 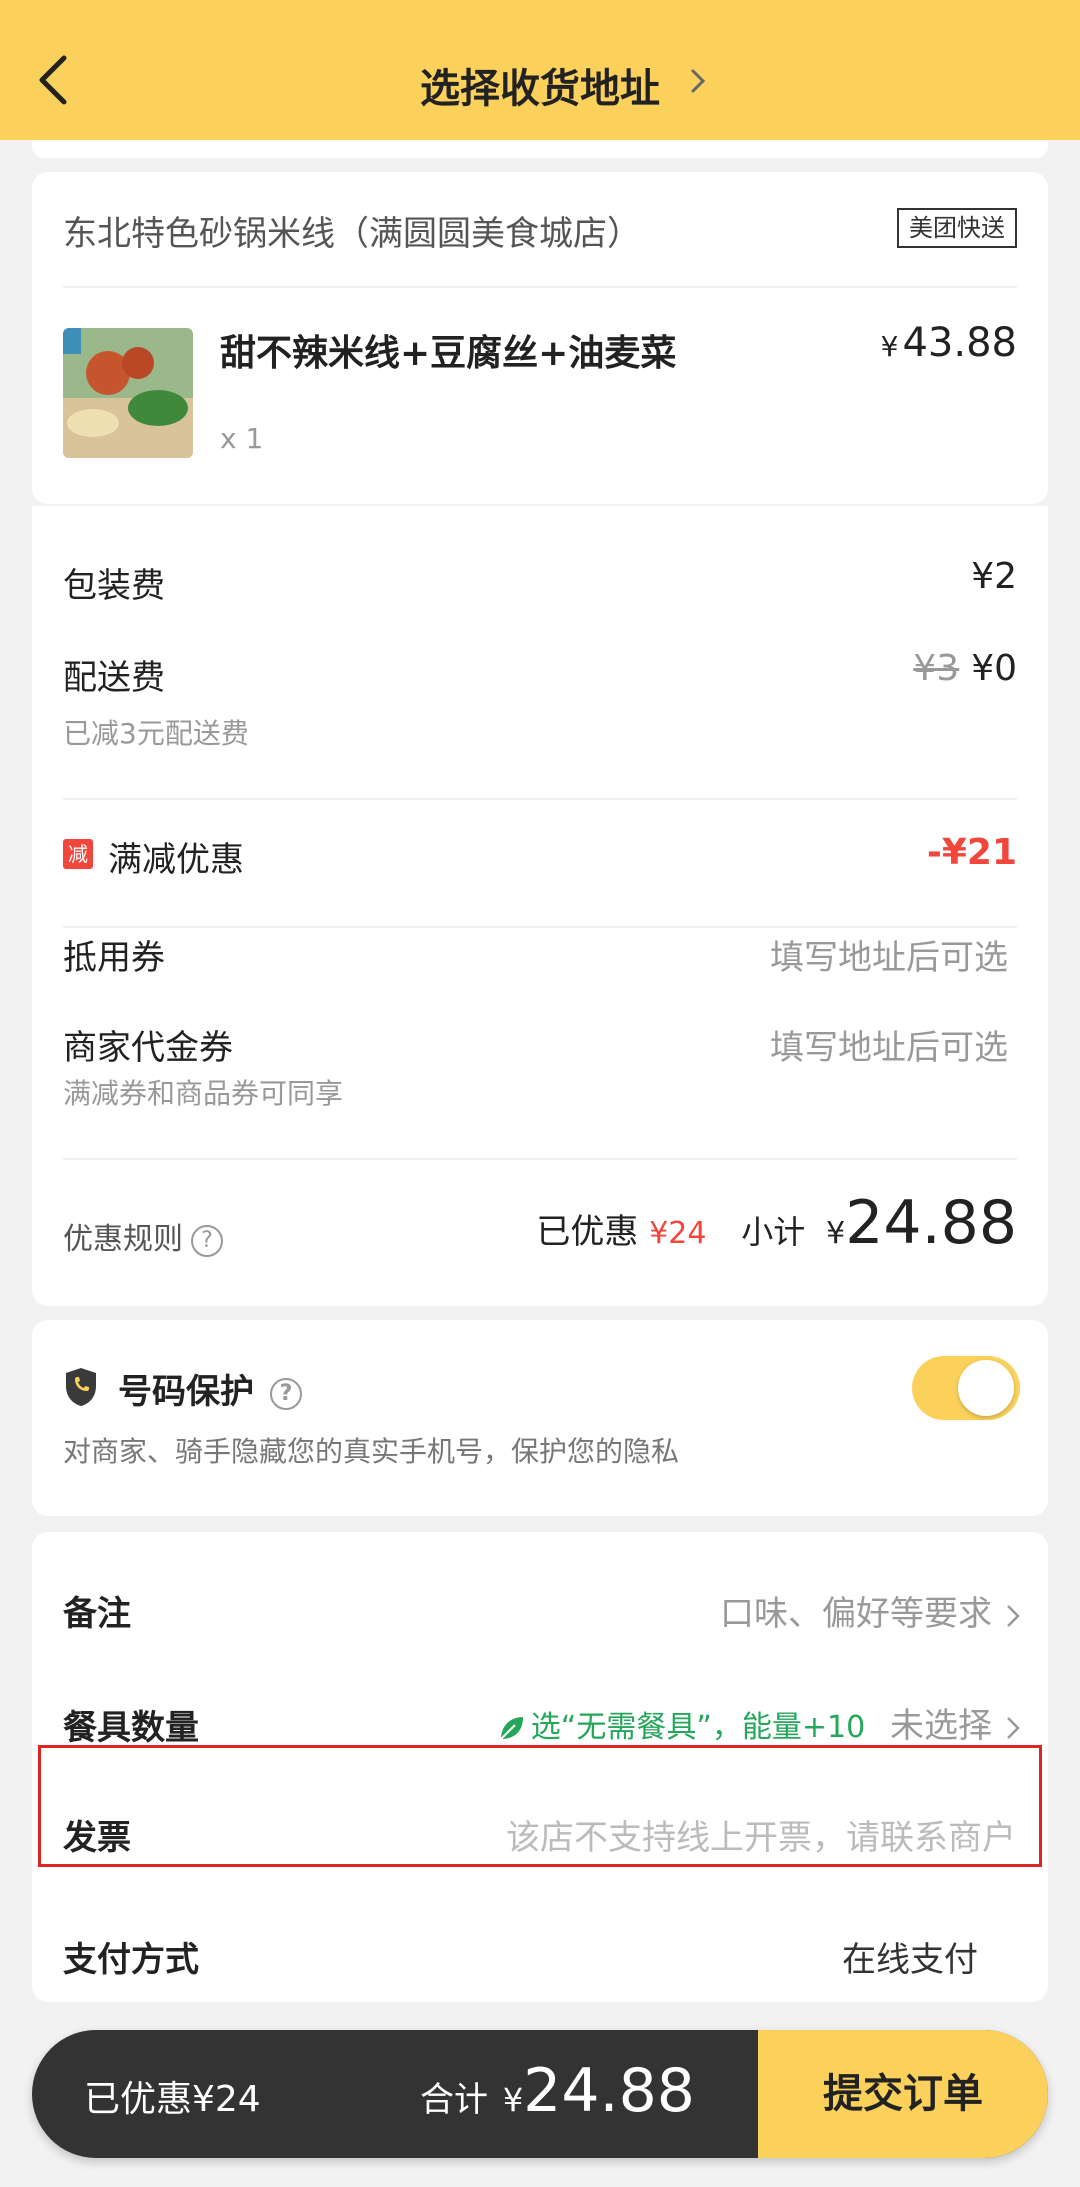 What do you see at coordinates (948, 343) in the screenshot?
I see `item-price: ¥43.88` at bounding box center [948, 343].